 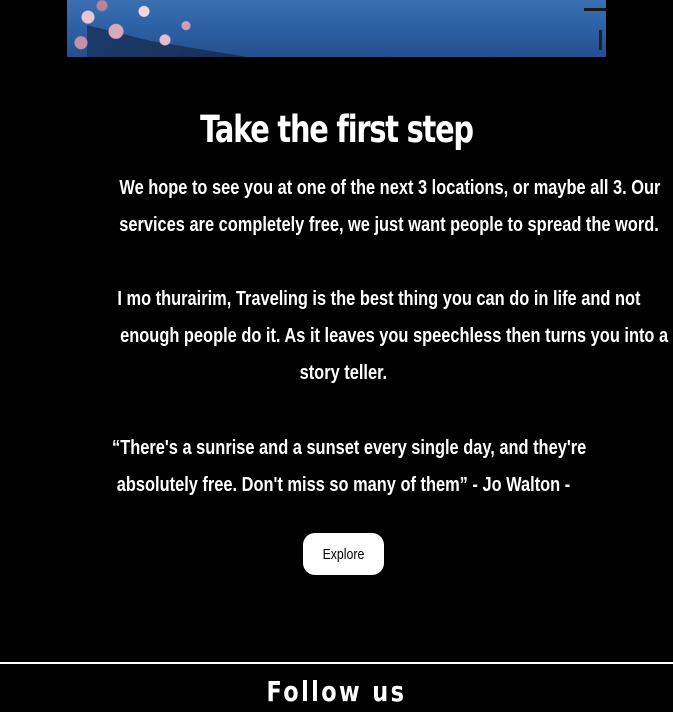 What do you see at coordinates (336, 28) in the screenshot?
I see `hero-image` at bounding box center [336, 28].